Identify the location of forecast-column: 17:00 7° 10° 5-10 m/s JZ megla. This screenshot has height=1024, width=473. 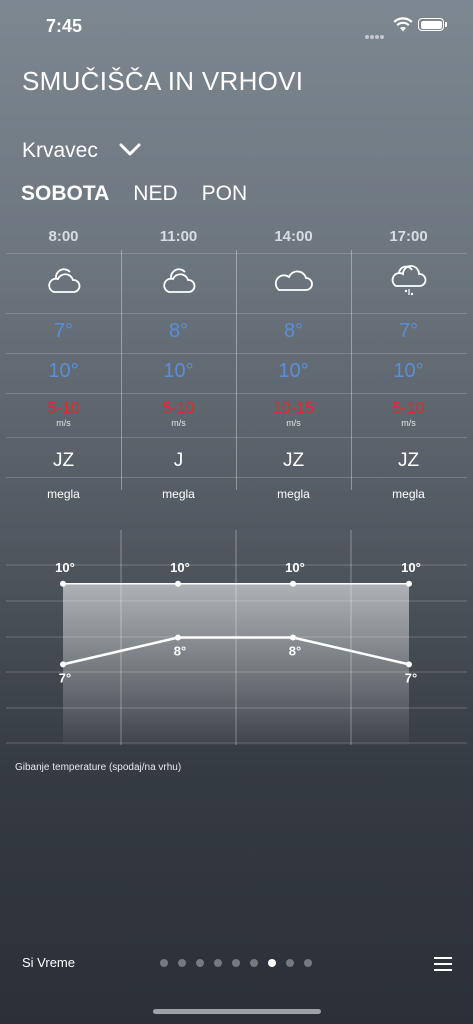
(408, 374).